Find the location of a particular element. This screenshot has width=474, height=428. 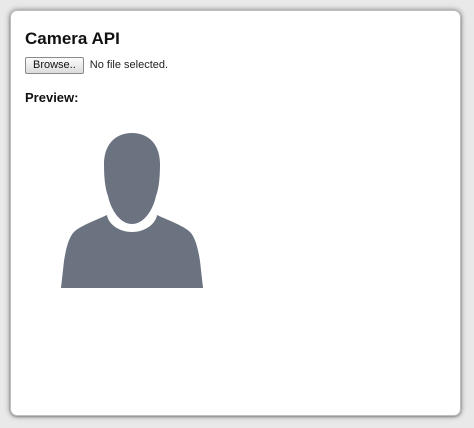

user-silhouette-icon is located at coordinates (132, 210).